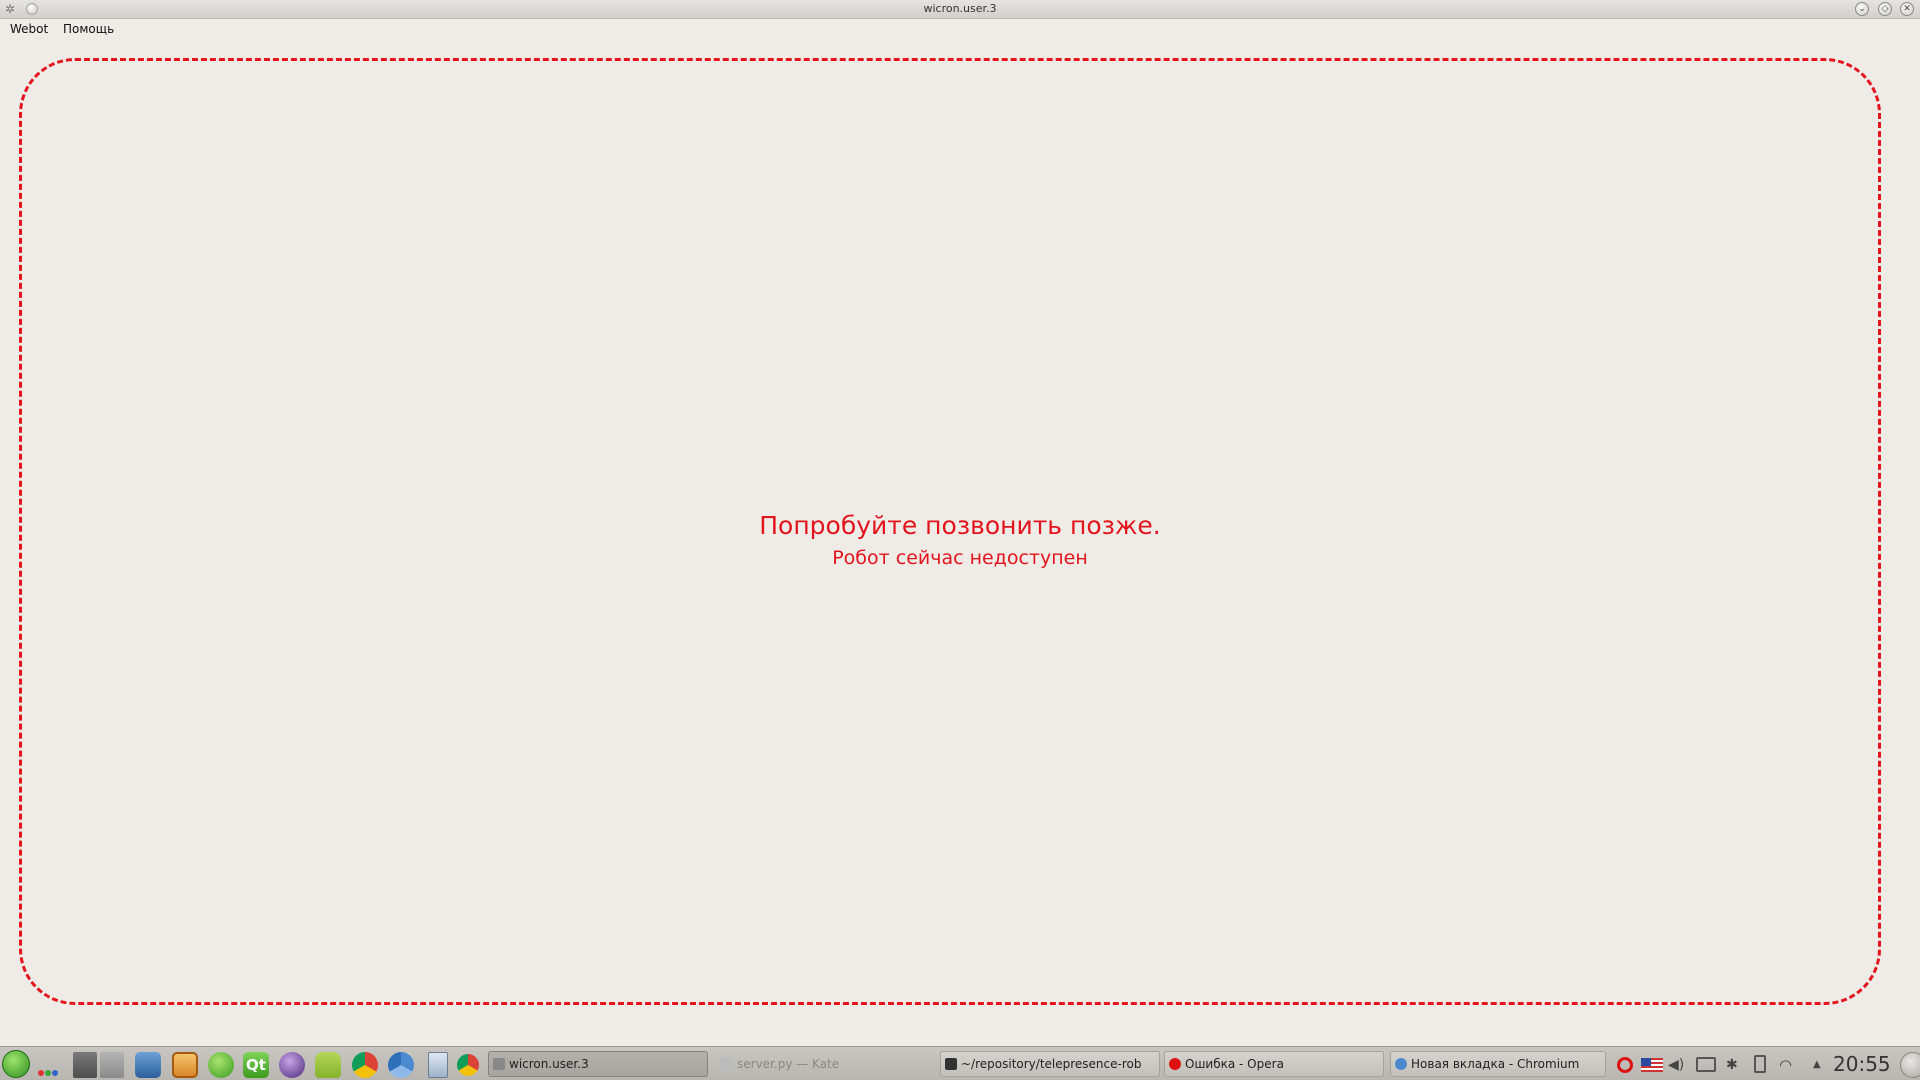  I want to click on menu-help: Помощь, so click(88, 29).